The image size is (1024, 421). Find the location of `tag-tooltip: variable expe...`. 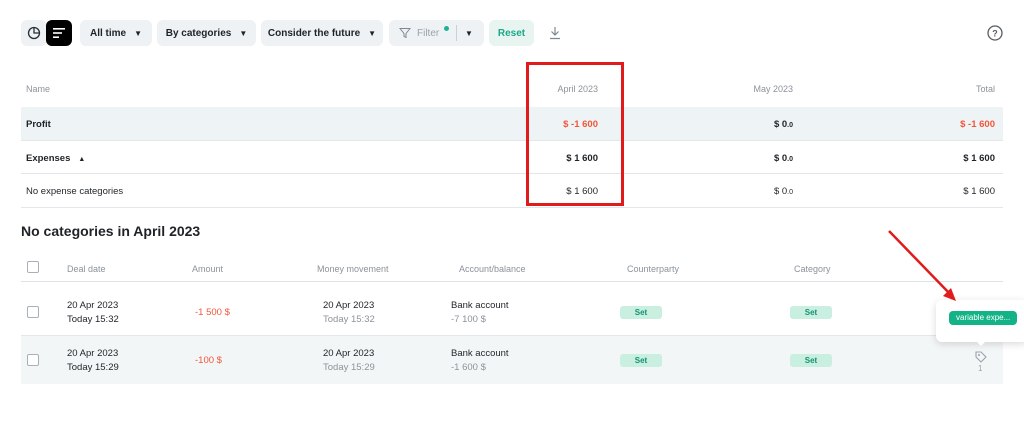

tag-tooltip: variable expe... is located at coordinates (980, 323).